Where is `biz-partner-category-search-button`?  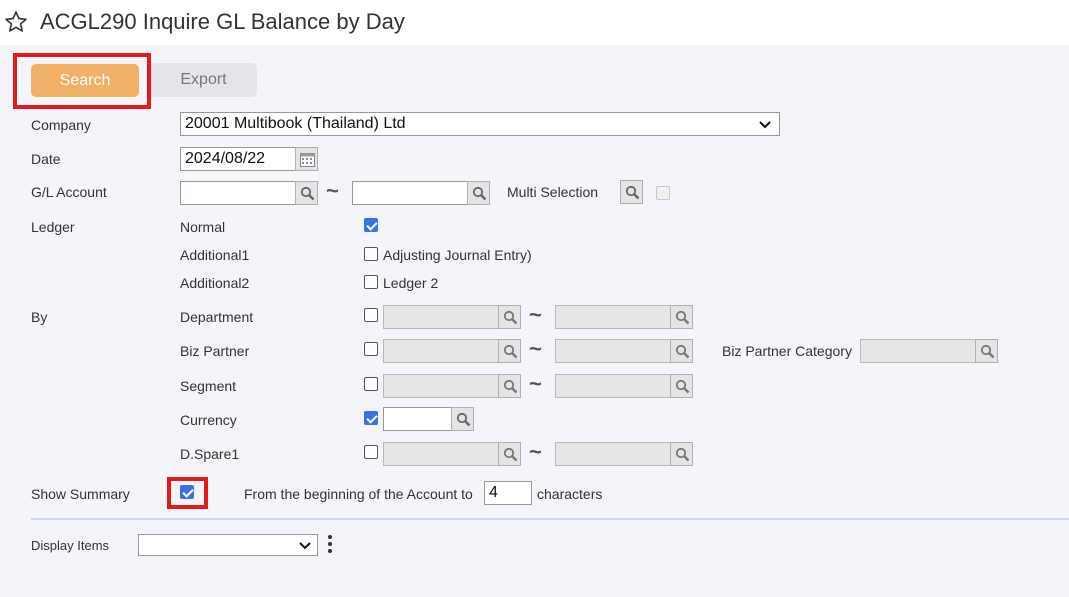 biz-partner-category-search-button is located at coordinates (986, 351).